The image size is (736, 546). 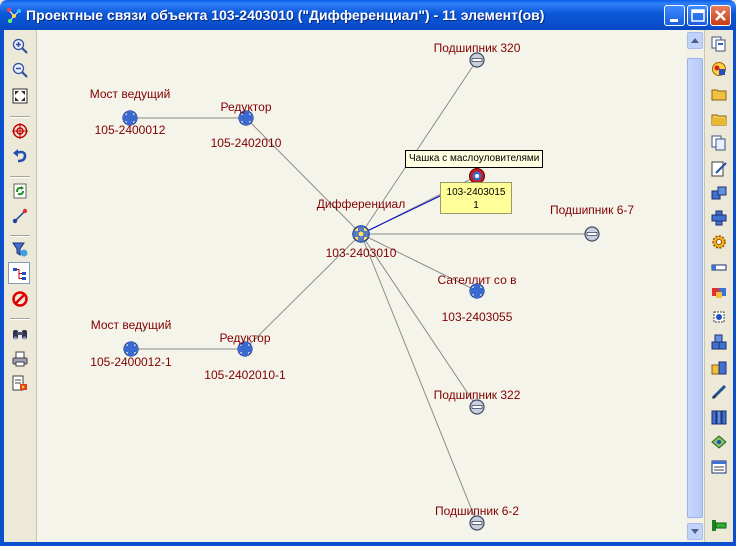 I want to click on refresh-button, so click(x=20, y=191).